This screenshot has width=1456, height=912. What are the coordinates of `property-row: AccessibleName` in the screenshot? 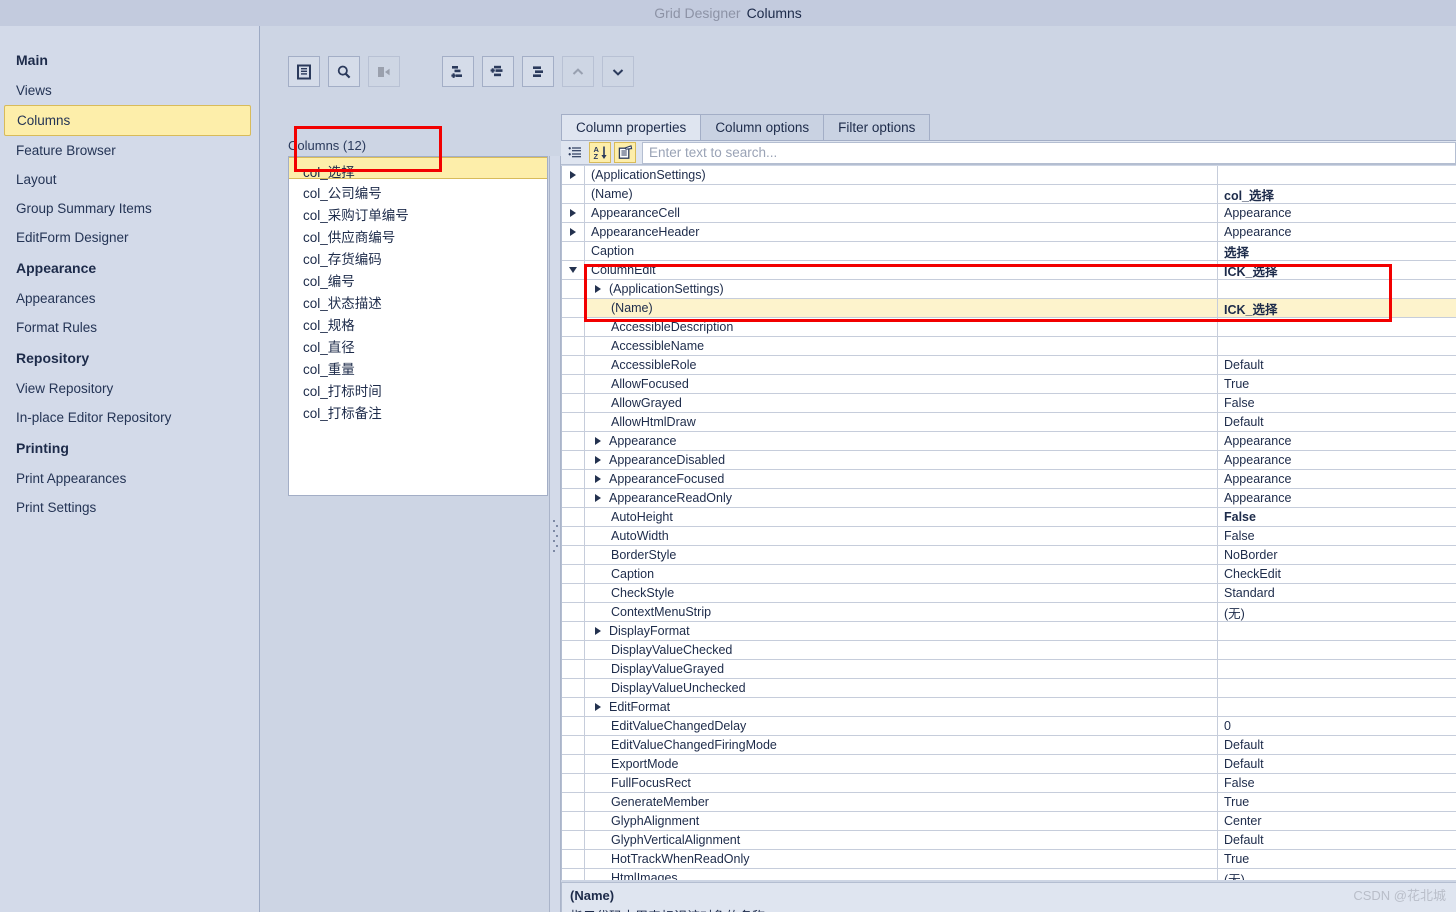 It's located at (1009, 346).